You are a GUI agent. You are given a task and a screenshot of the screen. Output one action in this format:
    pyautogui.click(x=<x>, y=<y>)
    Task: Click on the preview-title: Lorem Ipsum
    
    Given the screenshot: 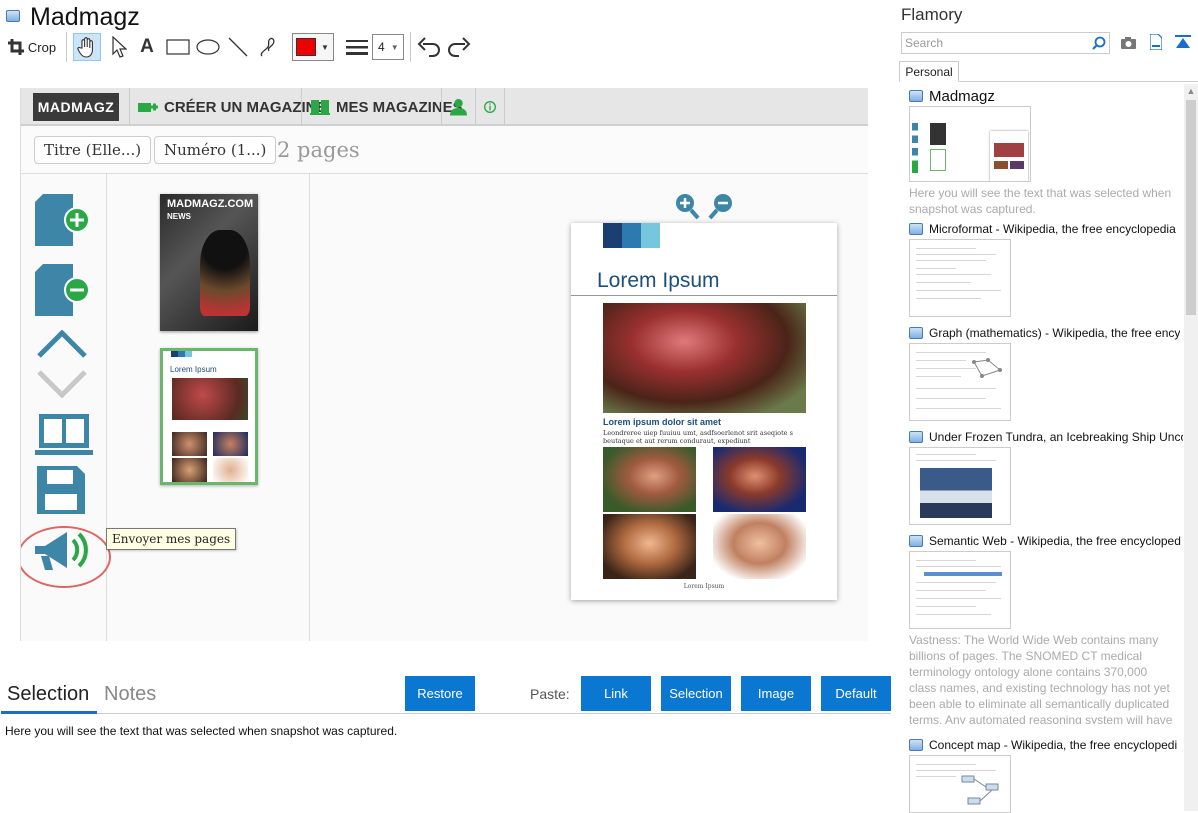 What is the action you would take?
    pyautogui.click(x=658, y=280)
    